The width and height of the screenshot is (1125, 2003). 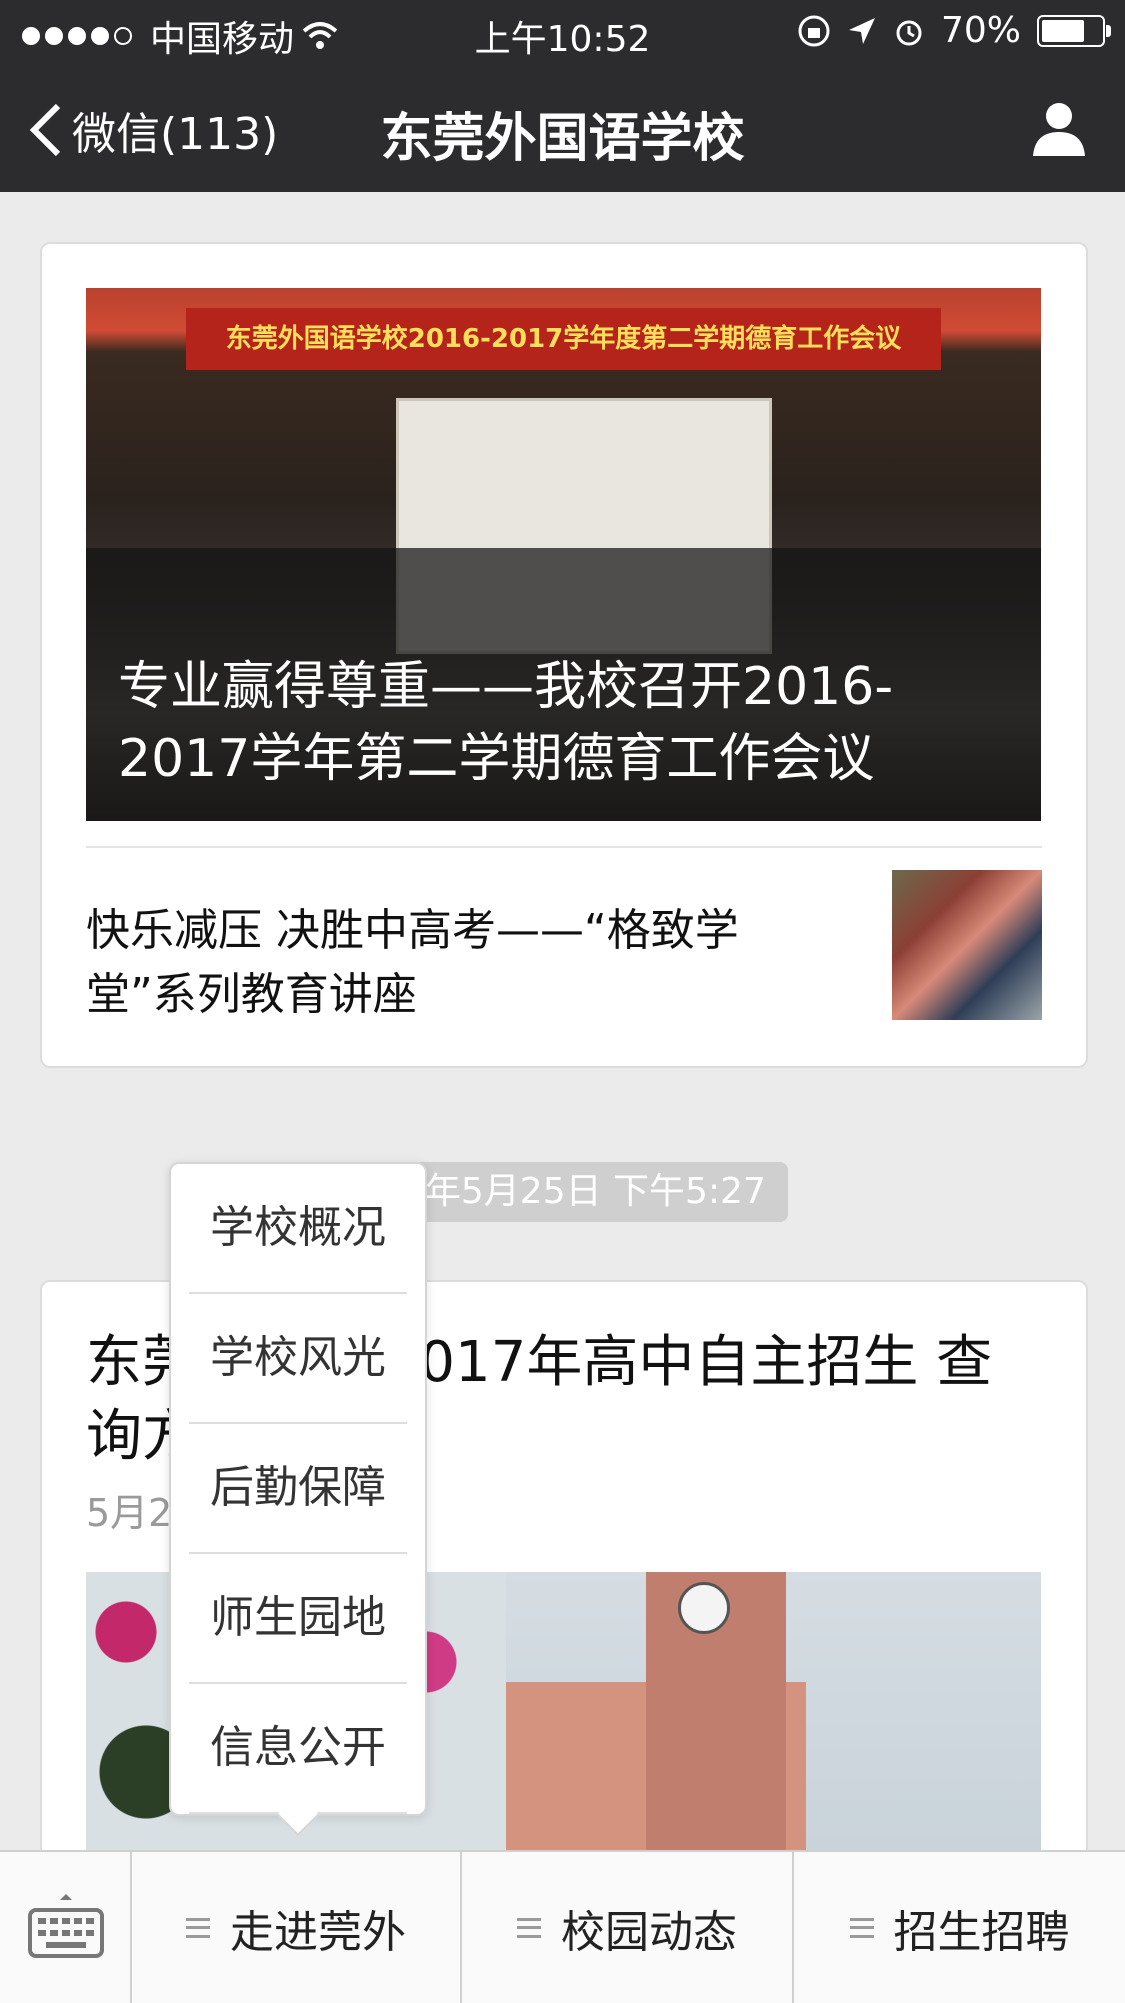 I want to click on nav-bar: 微信(113) 东莞外国语学校, so click(x=562, y=127).